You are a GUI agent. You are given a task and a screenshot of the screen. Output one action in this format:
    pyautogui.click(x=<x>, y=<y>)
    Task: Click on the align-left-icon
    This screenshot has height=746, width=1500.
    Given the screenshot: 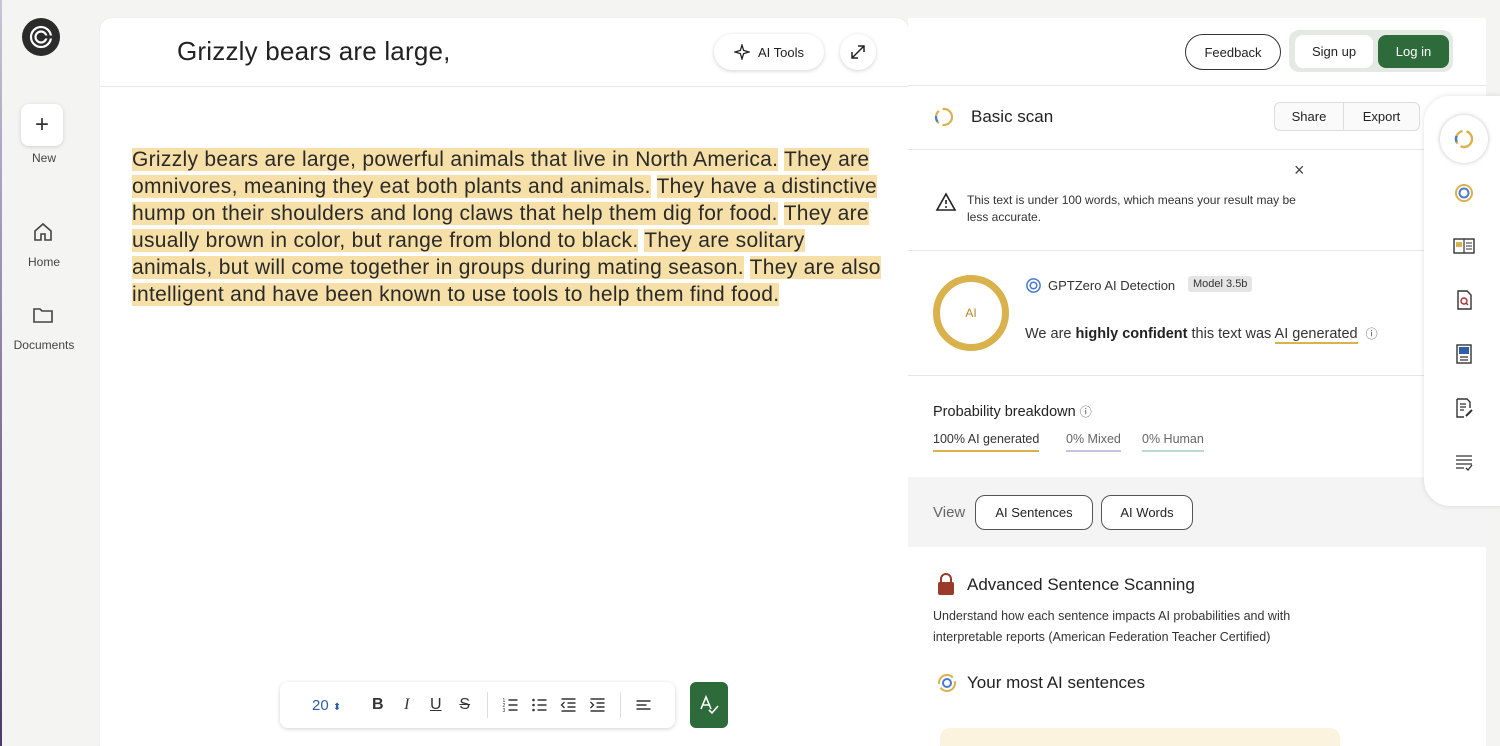 What is the action you would take?
    pyautogui.click(x=643, y=705)
    